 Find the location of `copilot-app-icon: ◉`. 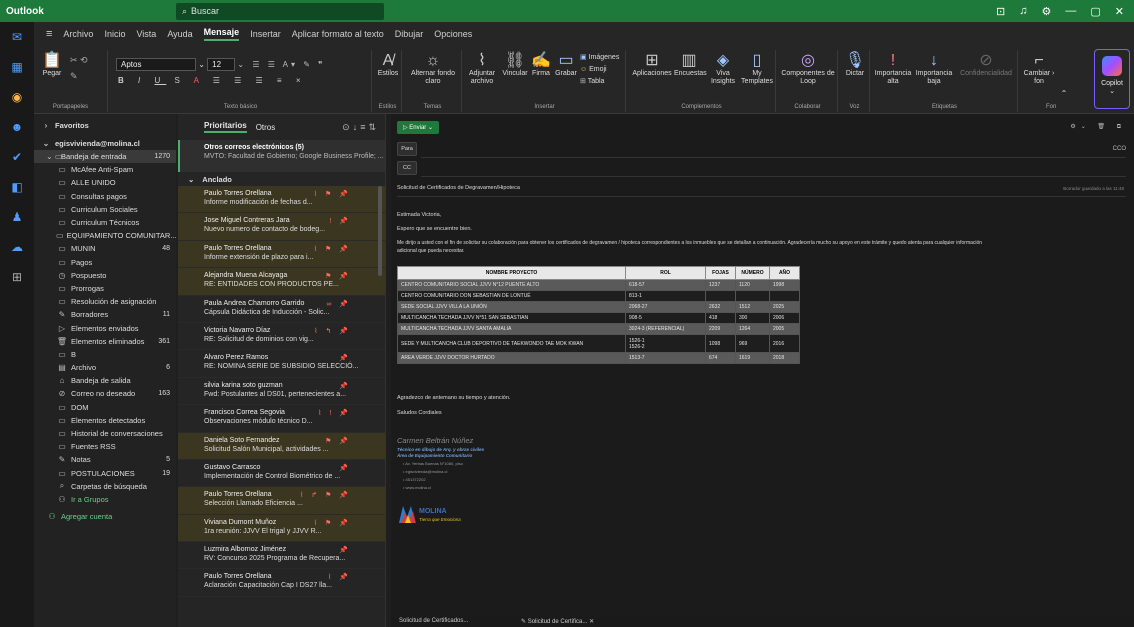

copilot-app-icon: ◉ is located at coordinates (17, 97).